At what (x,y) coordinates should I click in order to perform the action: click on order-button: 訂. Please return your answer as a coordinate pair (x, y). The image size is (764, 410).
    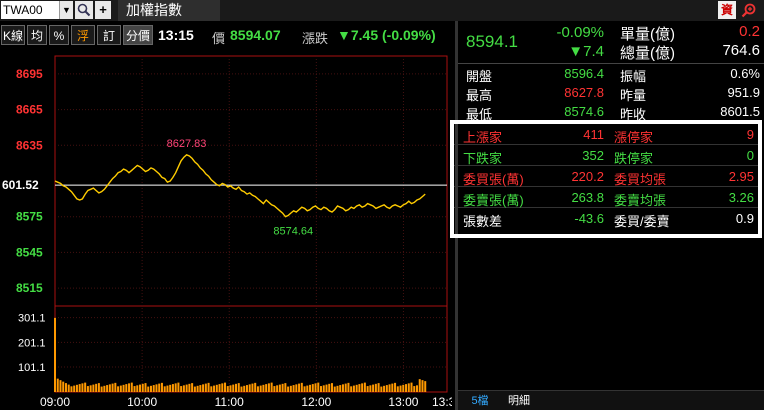
    Looking at the image, I should click on (109, 35).